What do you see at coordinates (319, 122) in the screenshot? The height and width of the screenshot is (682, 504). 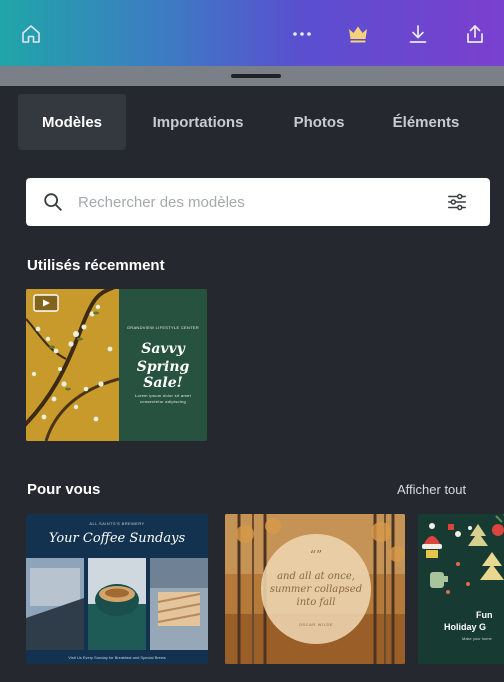 I see `tab-photos: Photos` at bounding box center [319, 122].